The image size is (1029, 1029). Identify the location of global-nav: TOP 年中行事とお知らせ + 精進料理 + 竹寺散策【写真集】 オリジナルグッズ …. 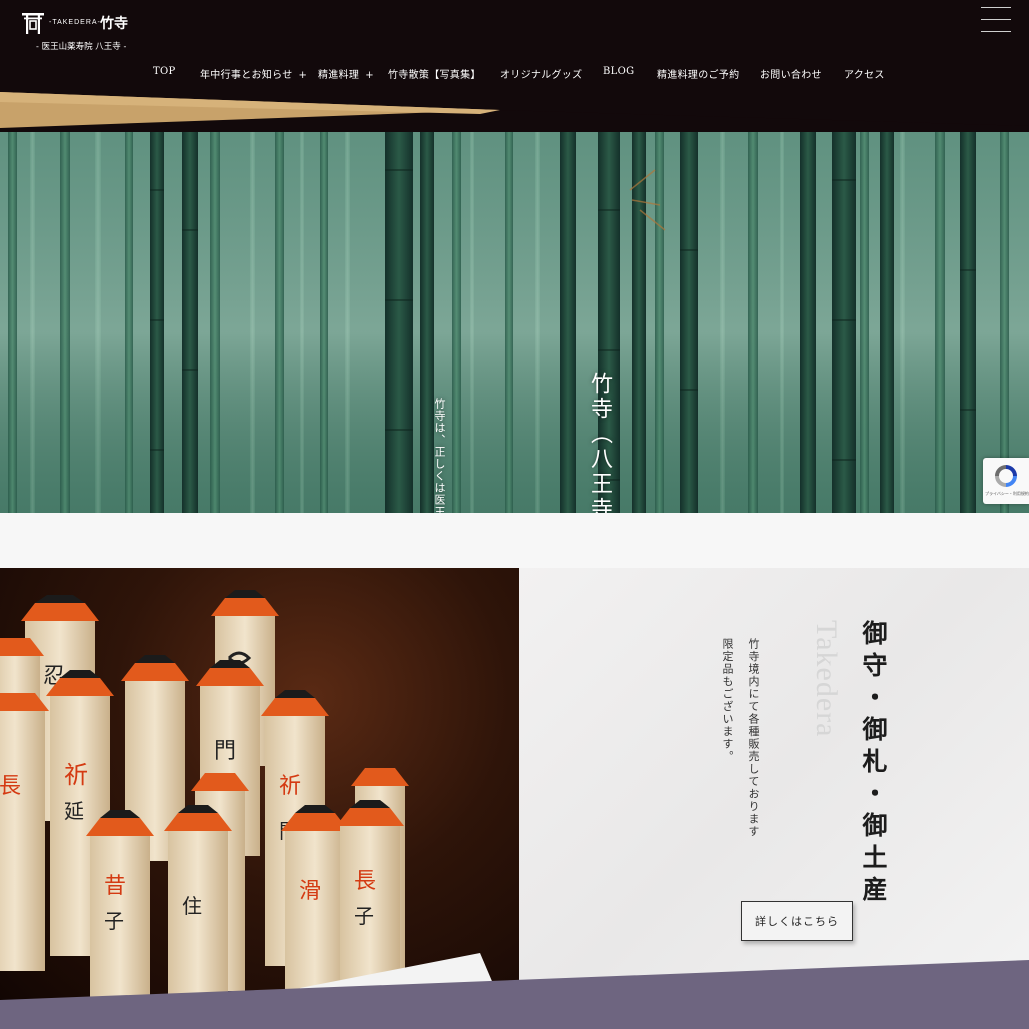
(514, 75).